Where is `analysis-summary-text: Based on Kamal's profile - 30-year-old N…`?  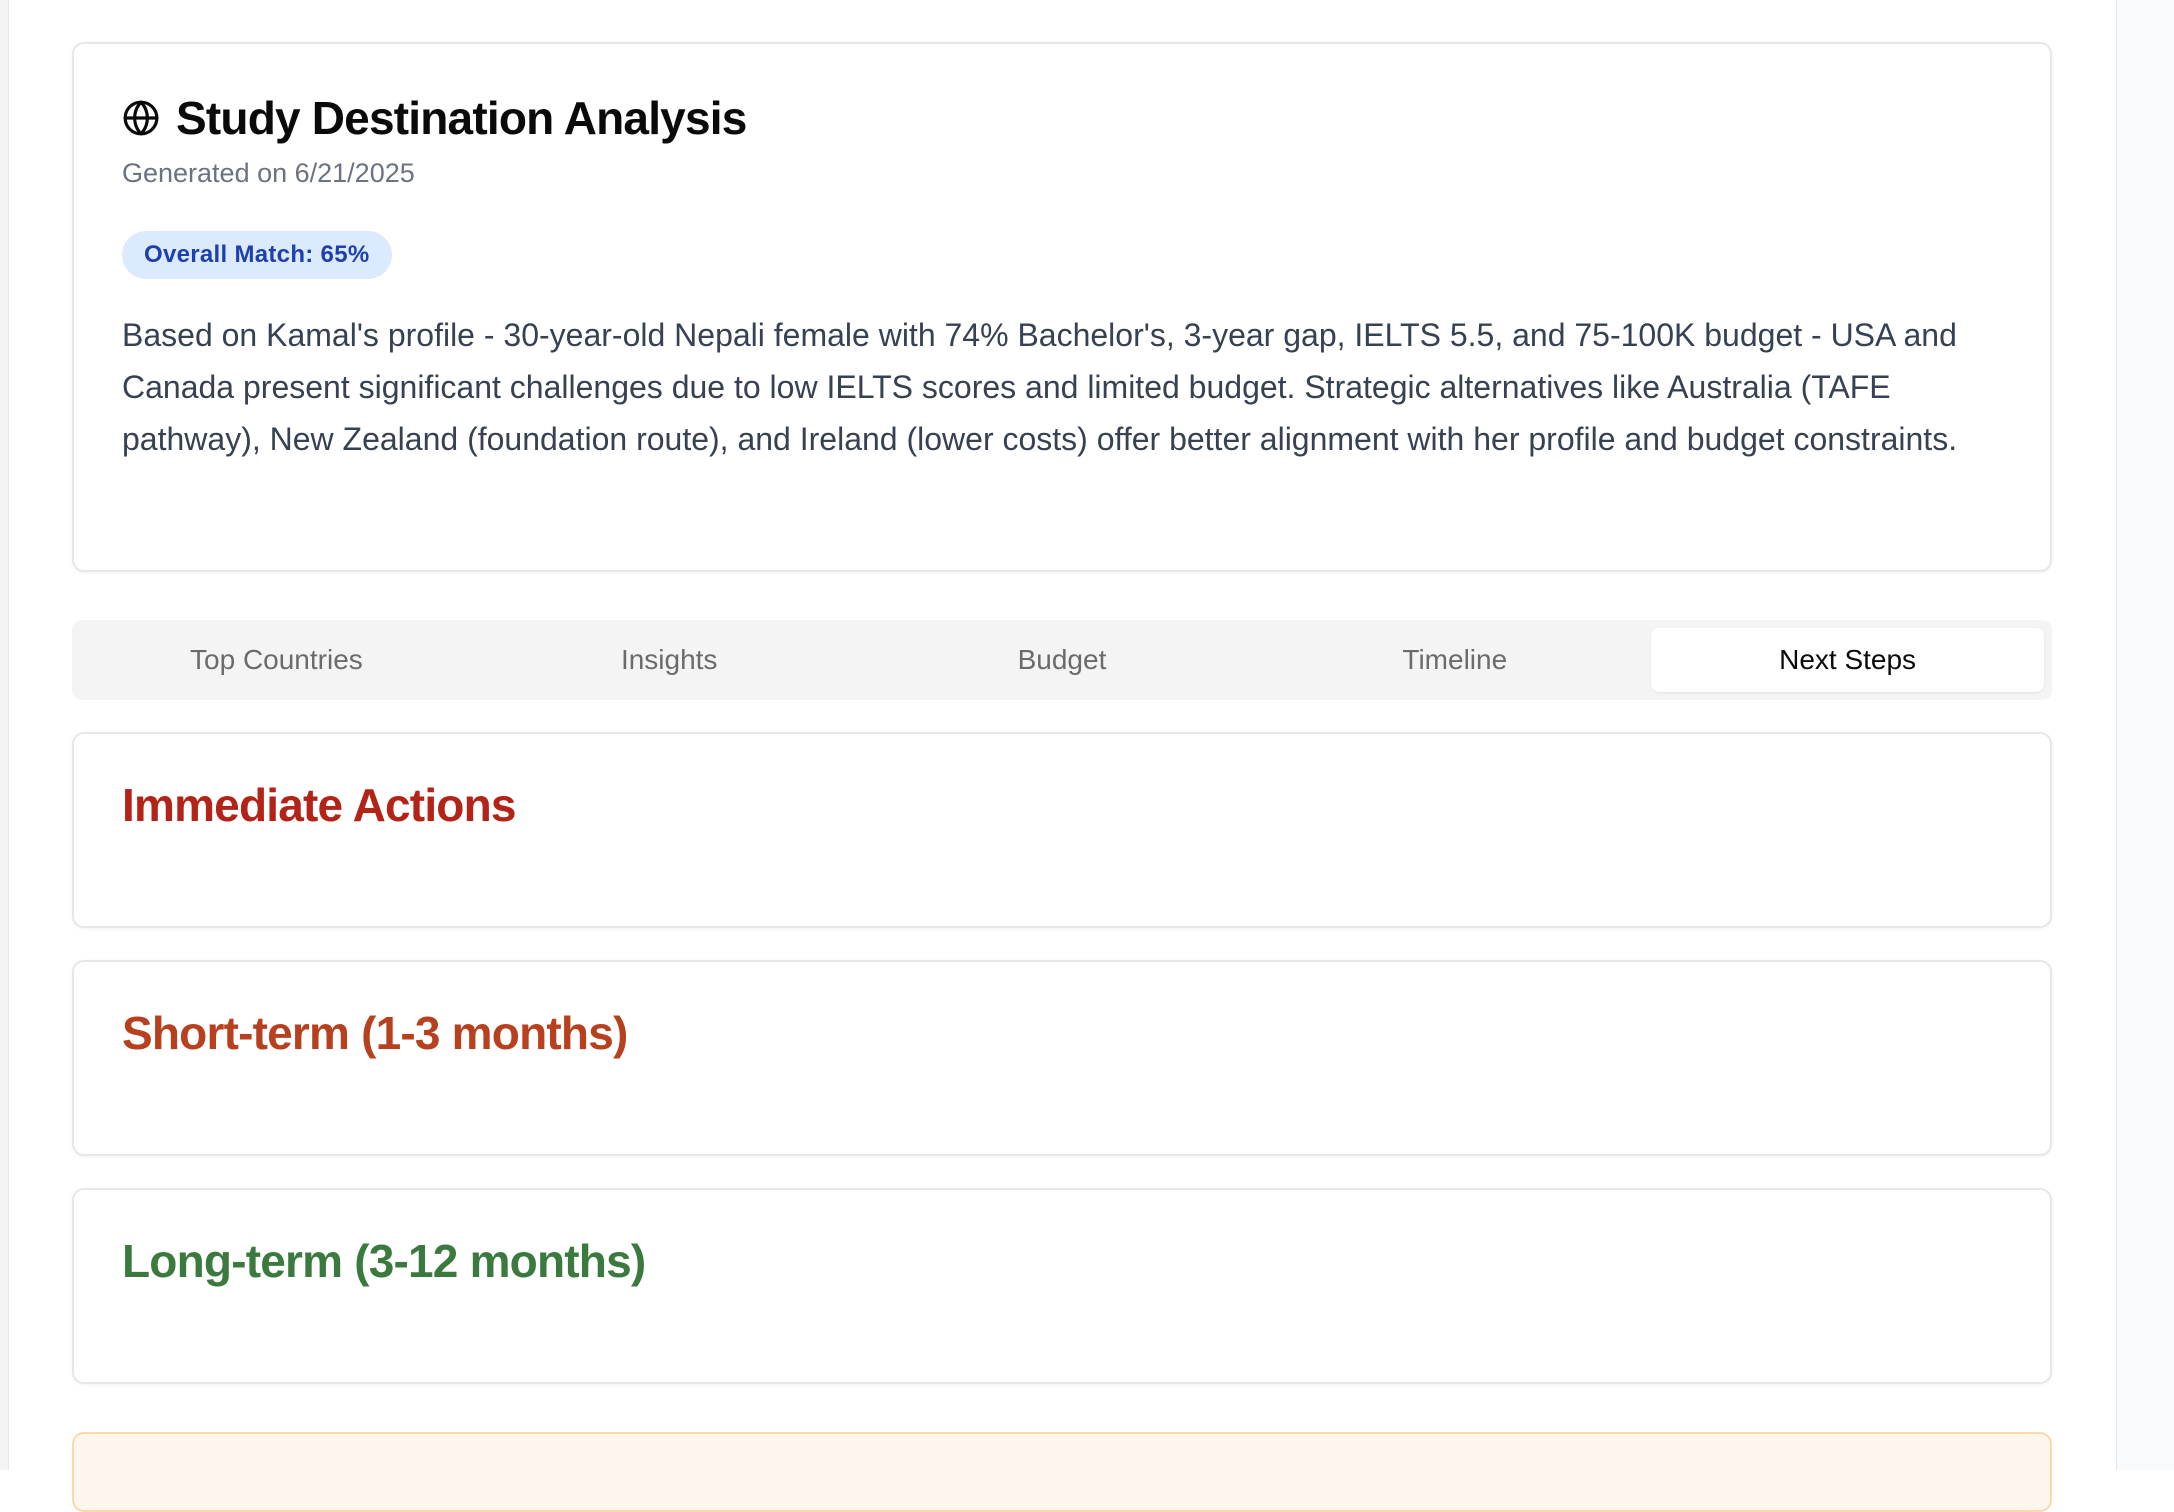
analysis-summary-text: Based on Kamal's profile - 30-year-old N… is located at coordinates (1040, 387).